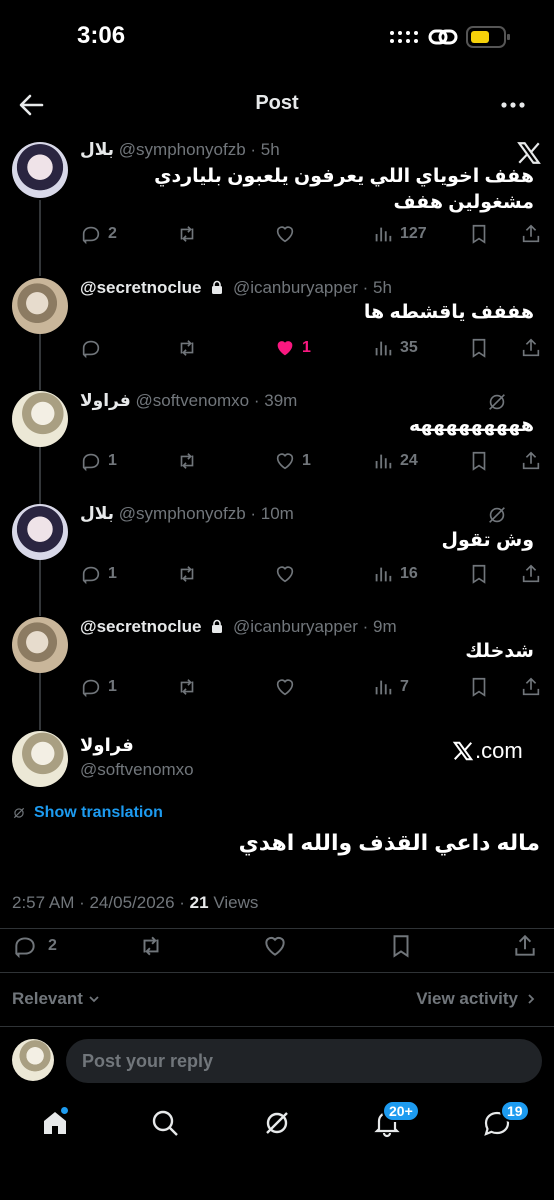 The image size is (554, 1200). What do you see at coordinates (389, 842) in the screenshot?
I see `main-tweet-text: ماله داعي القذف والله اهدي` at bounding box center [389, 842].